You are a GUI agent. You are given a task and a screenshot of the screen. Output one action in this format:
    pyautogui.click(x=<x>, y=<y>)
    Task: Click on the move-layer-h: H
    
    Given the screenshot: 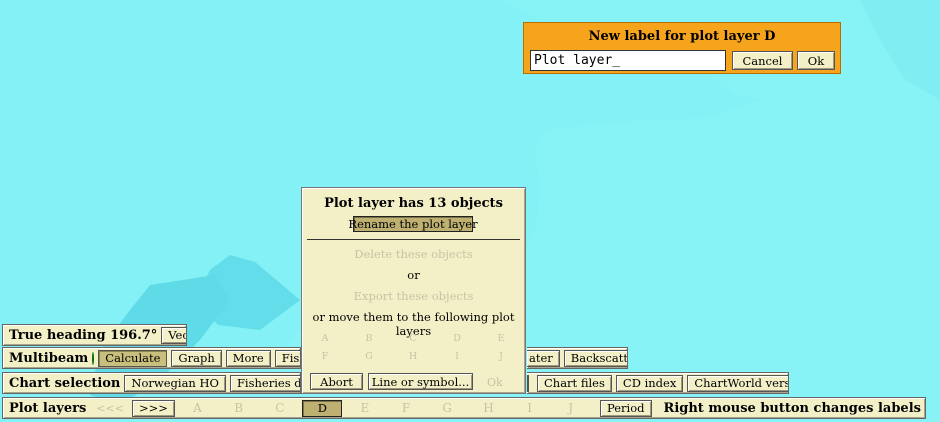 What is the action you would take?
    pyautogui.click(x=413, y=356)
    